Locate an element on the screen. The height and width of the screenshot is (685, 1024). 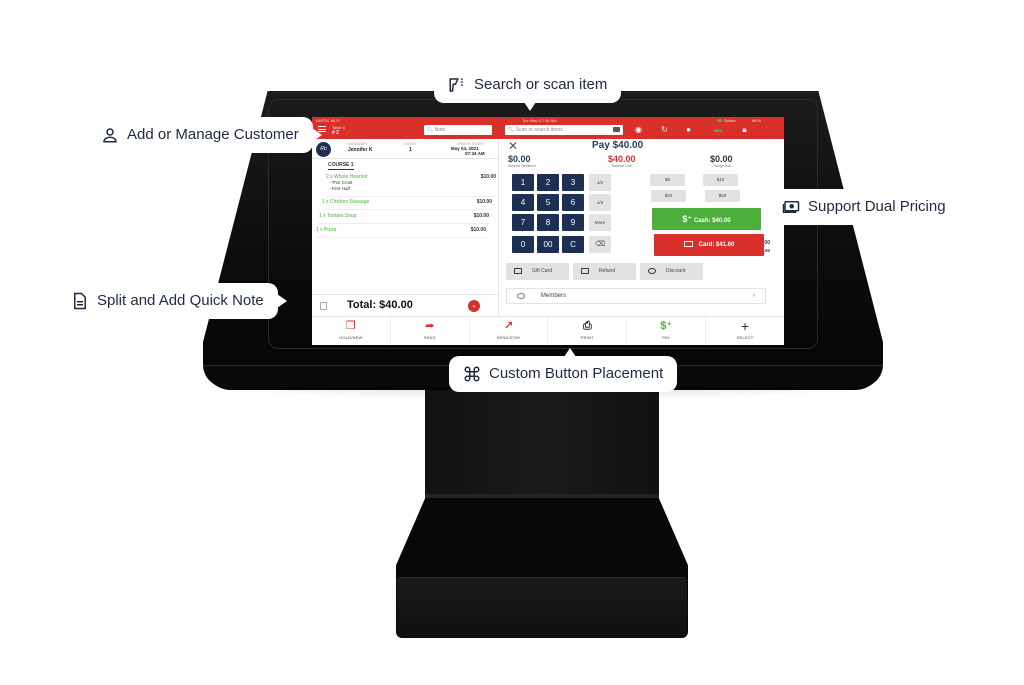
keypad-key: 7 is located at coordinates (523, 222).